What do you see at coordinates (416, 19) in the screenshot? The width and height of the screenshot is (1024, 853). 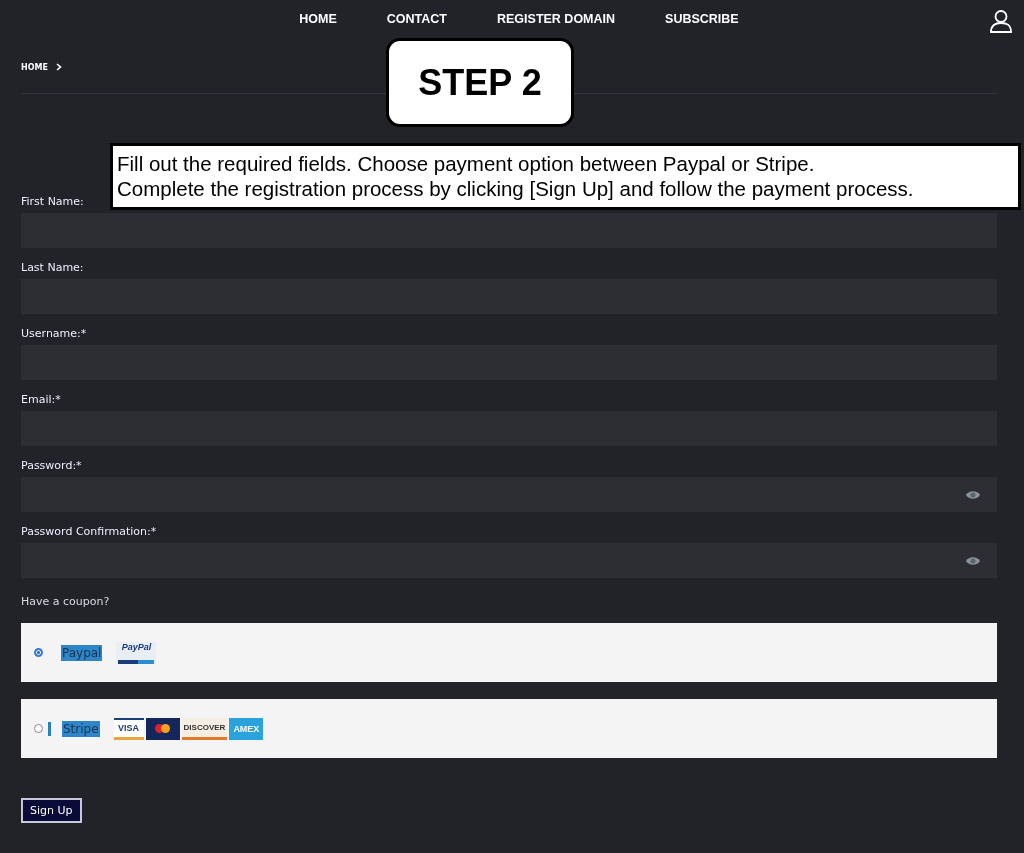 I see `nav-link: CONTACT` at bounding box center [416, 19].